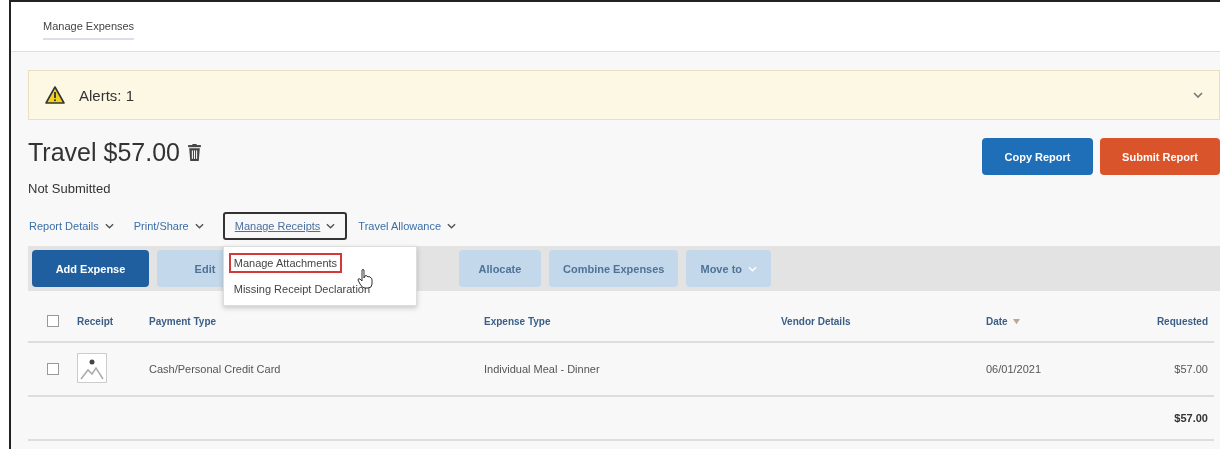 The height and width of the screenshot is (449, 1220). I want to click on report-title: Travel $57.00, so click(104, 152).